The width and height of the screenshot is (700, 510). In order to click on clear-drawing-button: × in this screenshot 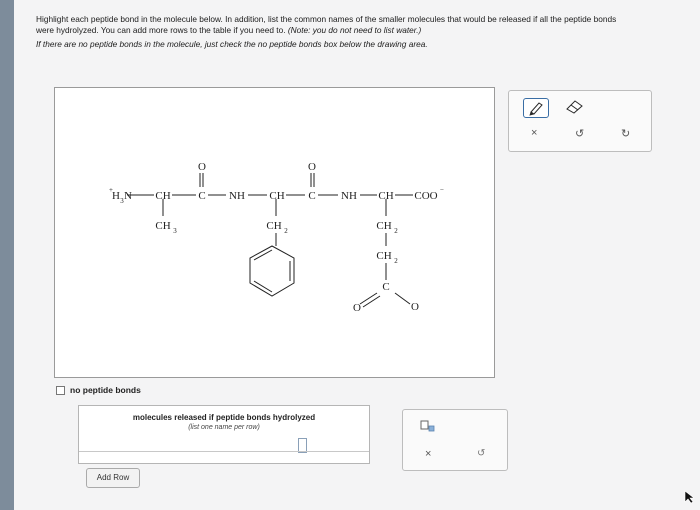, I will do `click(534, 133)`.